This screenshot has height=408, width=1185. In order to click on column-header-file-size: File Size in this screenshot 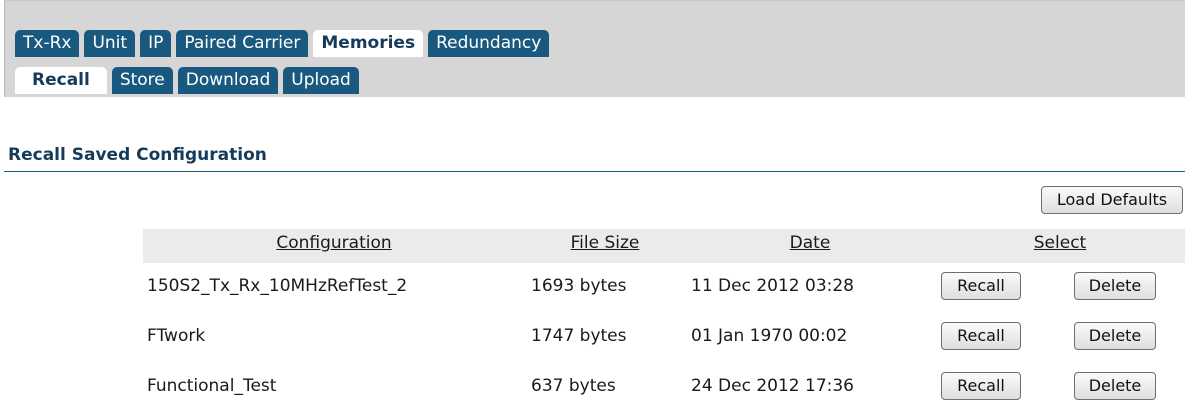, I will do `click(605, 243)`.